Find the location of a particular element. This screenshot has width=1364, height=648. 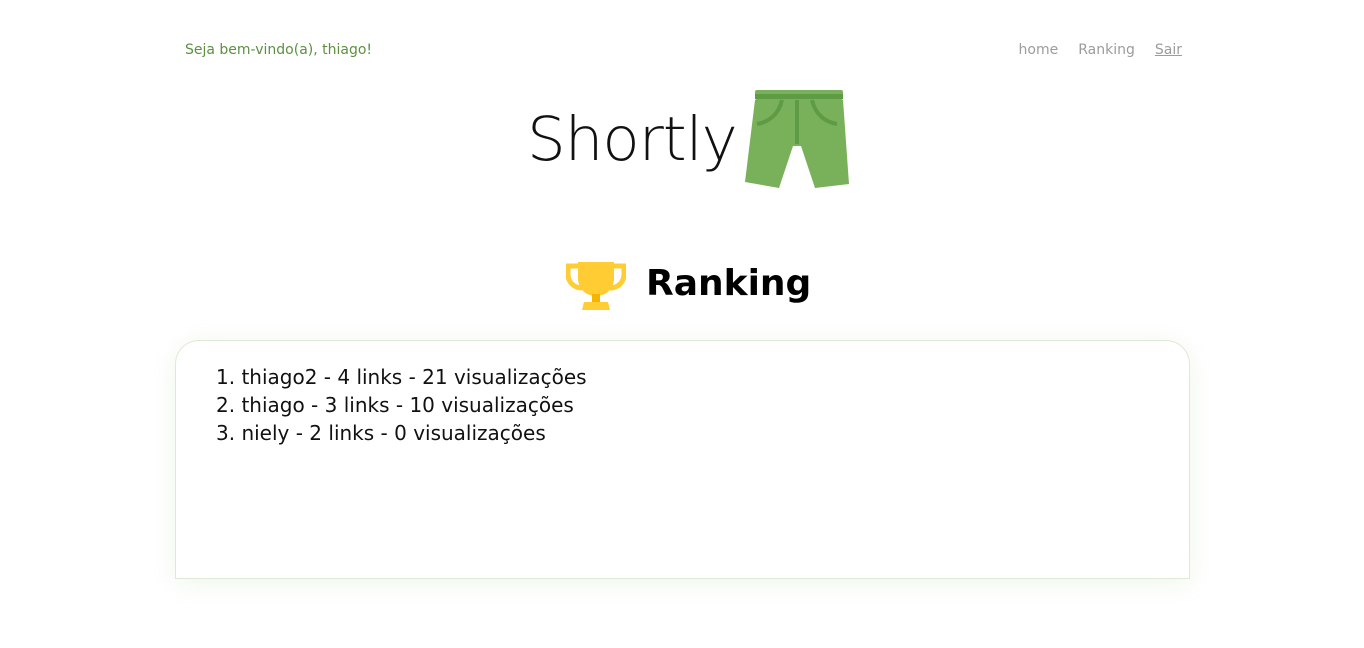

ranking-item: 2. thiago - 3 links - 10 visualizações is located at coordinates (395, 405).